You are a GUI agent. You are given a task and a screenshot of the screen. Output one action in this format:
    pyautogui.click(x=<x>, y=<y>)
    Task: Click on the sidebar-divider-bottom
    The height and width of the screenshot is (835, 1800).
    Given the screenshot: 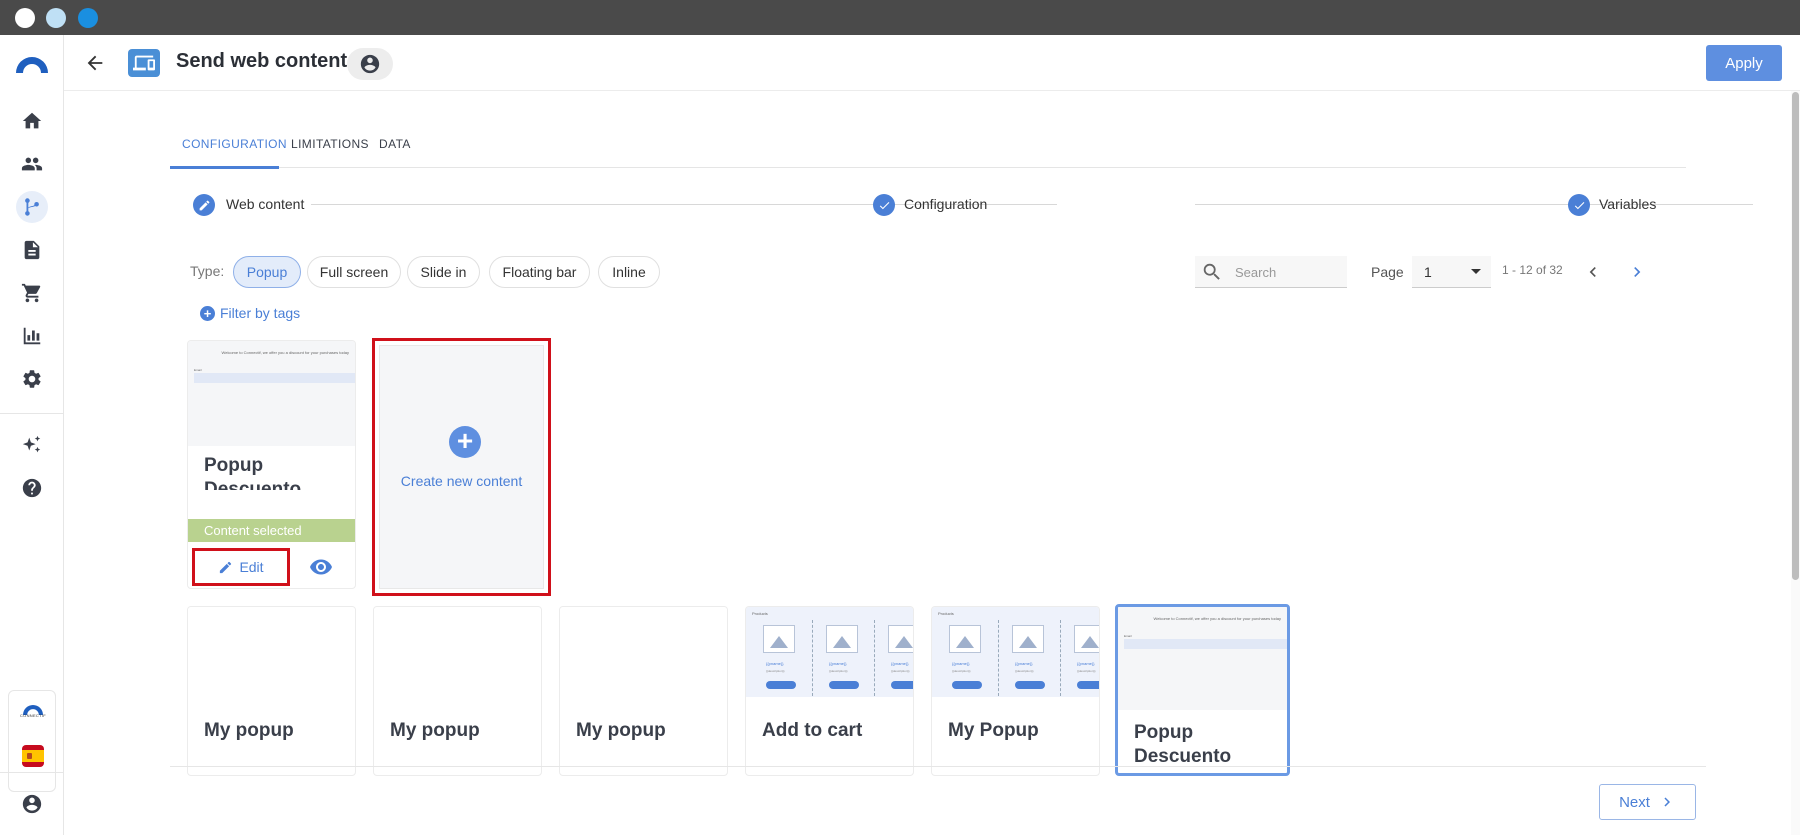 What is the action you would take?
    pyautogui.click(x=32, y=772)
    